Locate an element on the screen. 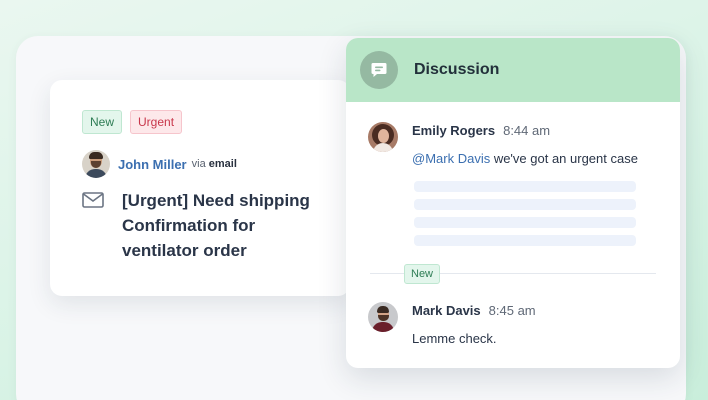  requester: John Miller via email is located at coordinates (159, 164).